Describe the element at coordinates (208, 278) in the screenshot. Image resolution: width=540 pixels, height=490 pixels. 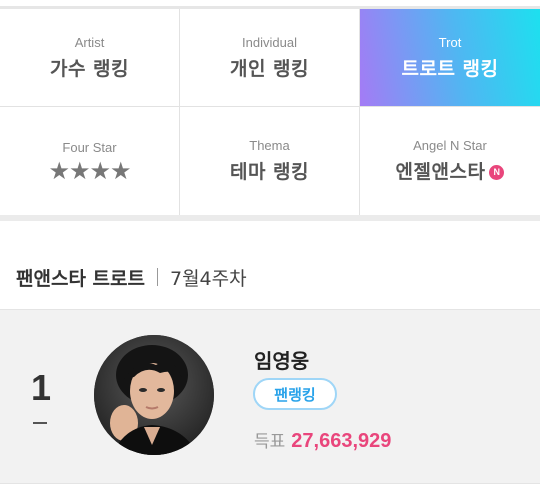
I see `section-week: 7월4주차` at that location.